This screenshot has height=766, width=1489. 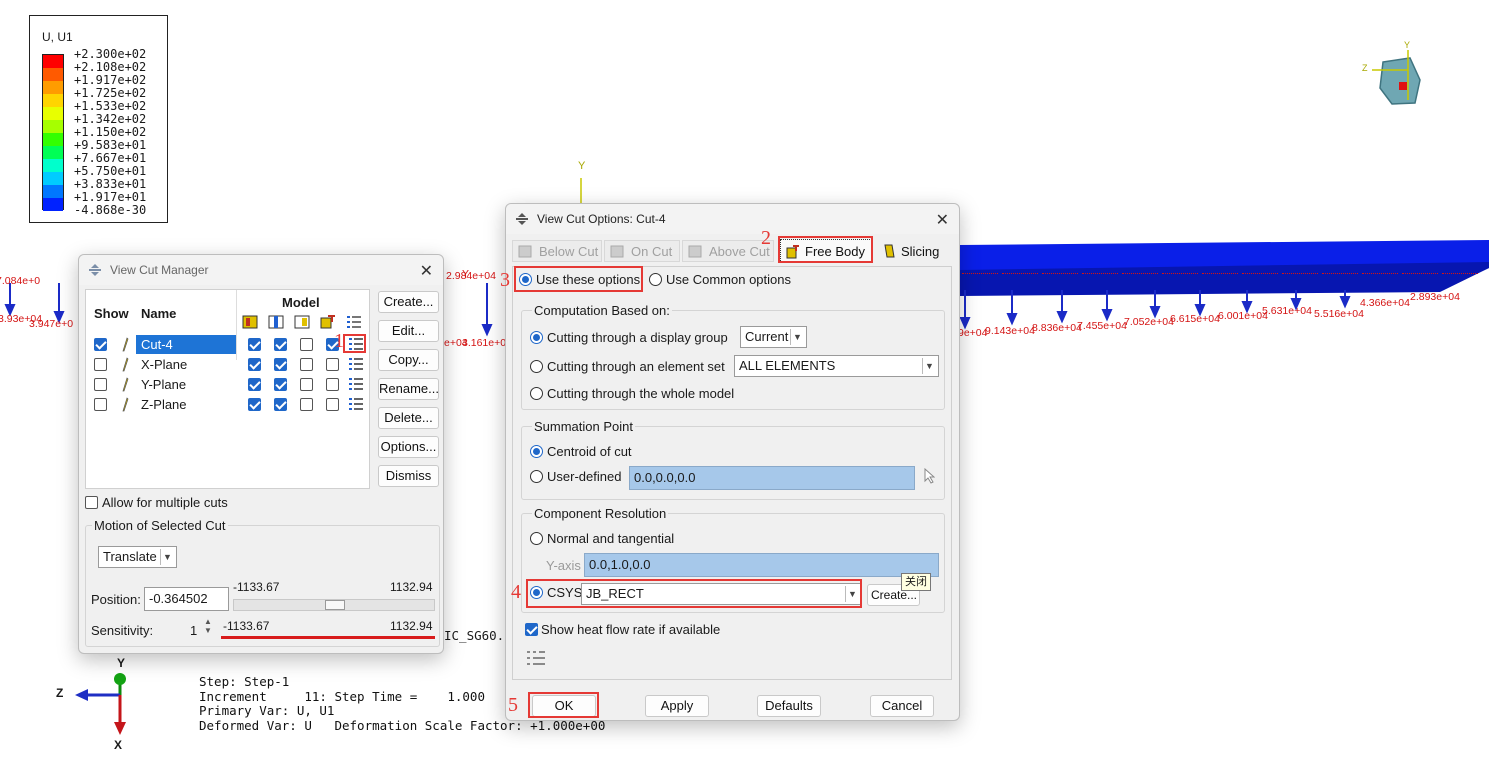 I want to click on annotation-number-4: 4, so click(x=516, y=592).